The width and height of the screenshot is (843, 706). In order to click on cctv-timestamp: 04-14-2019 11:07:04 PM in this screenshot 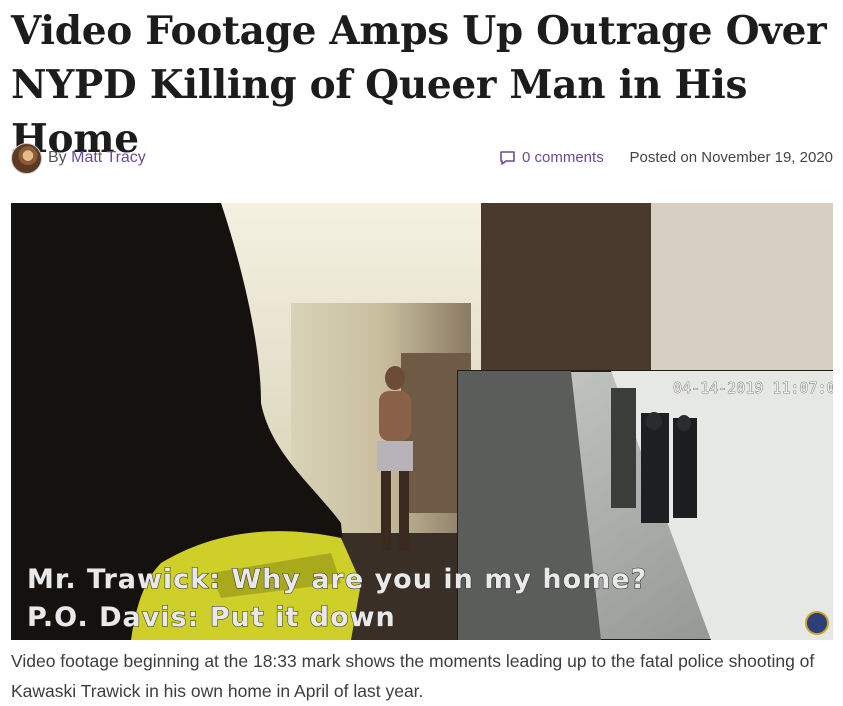, I will do `click(753, 388)`.